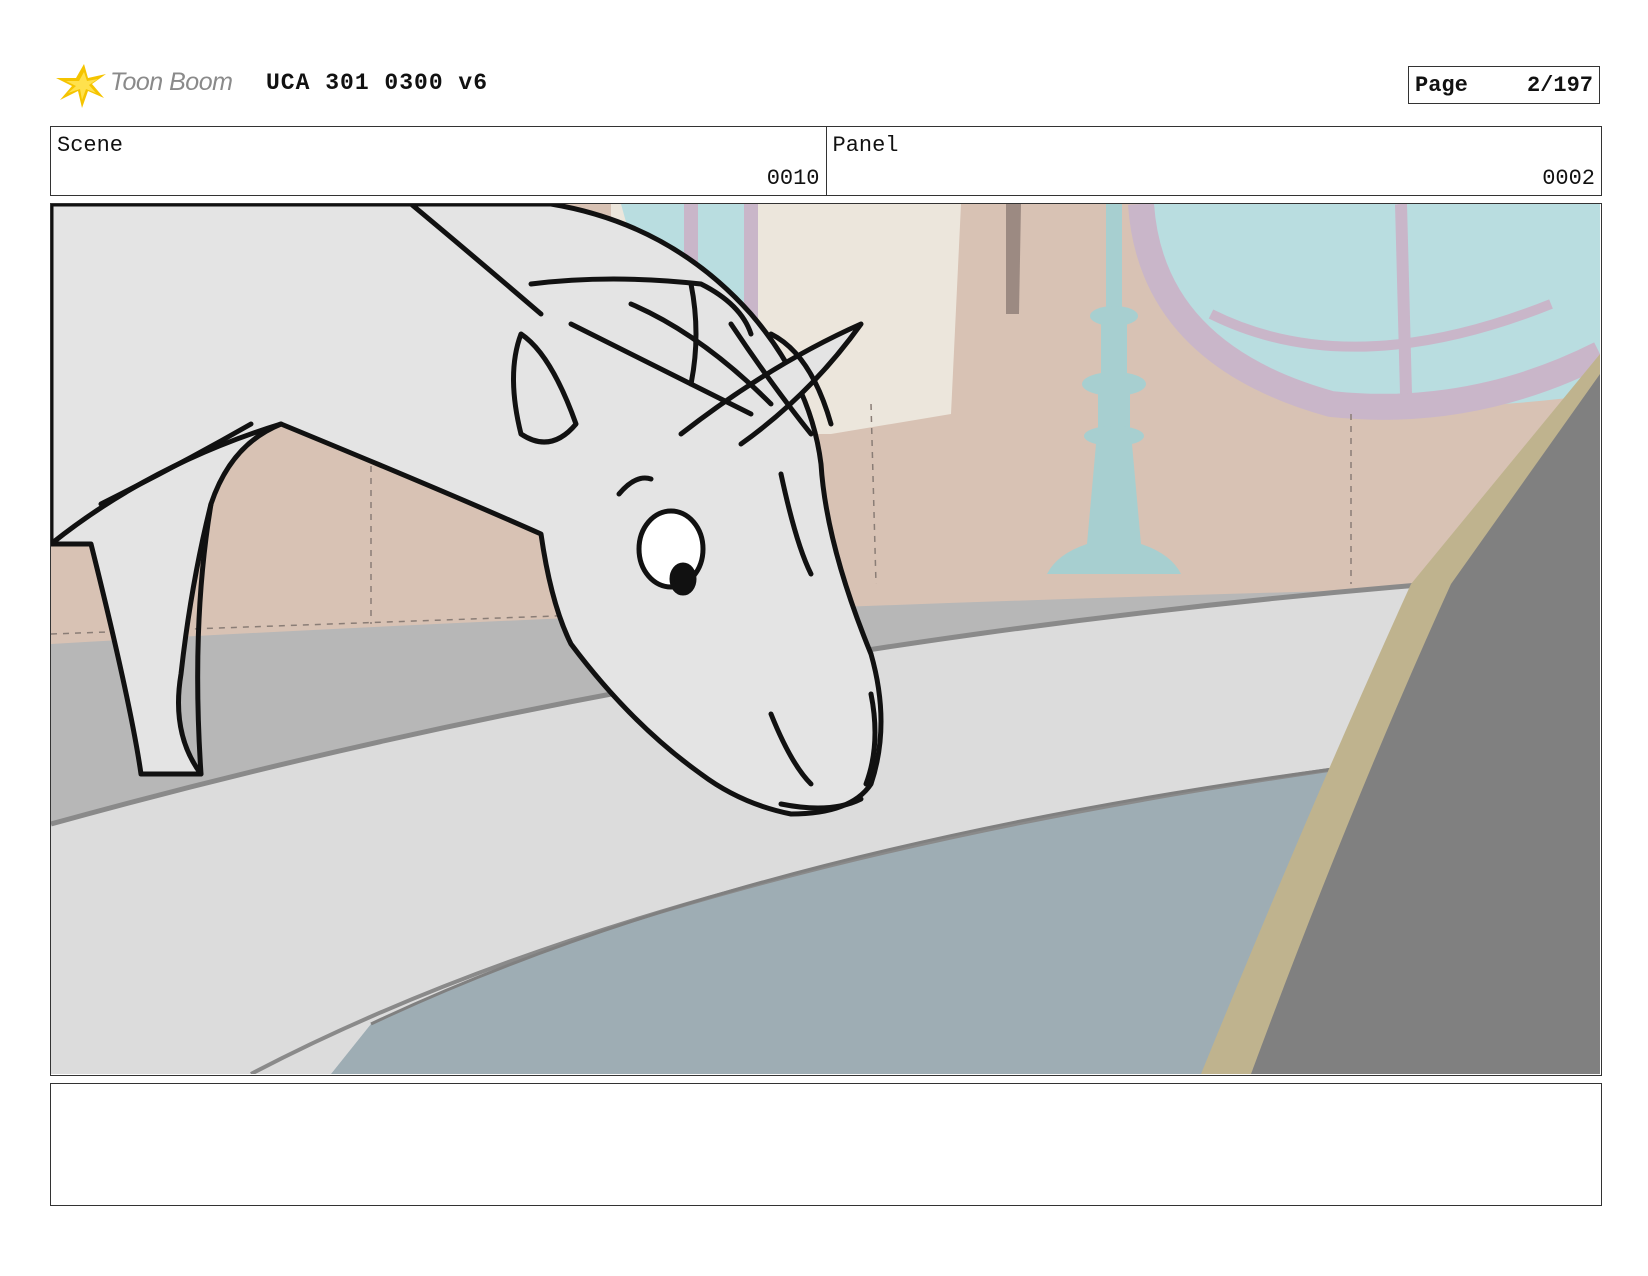 This screenshot has height=1276, width=1648. I want to click on scene-value: 0010, so click(793, 178).